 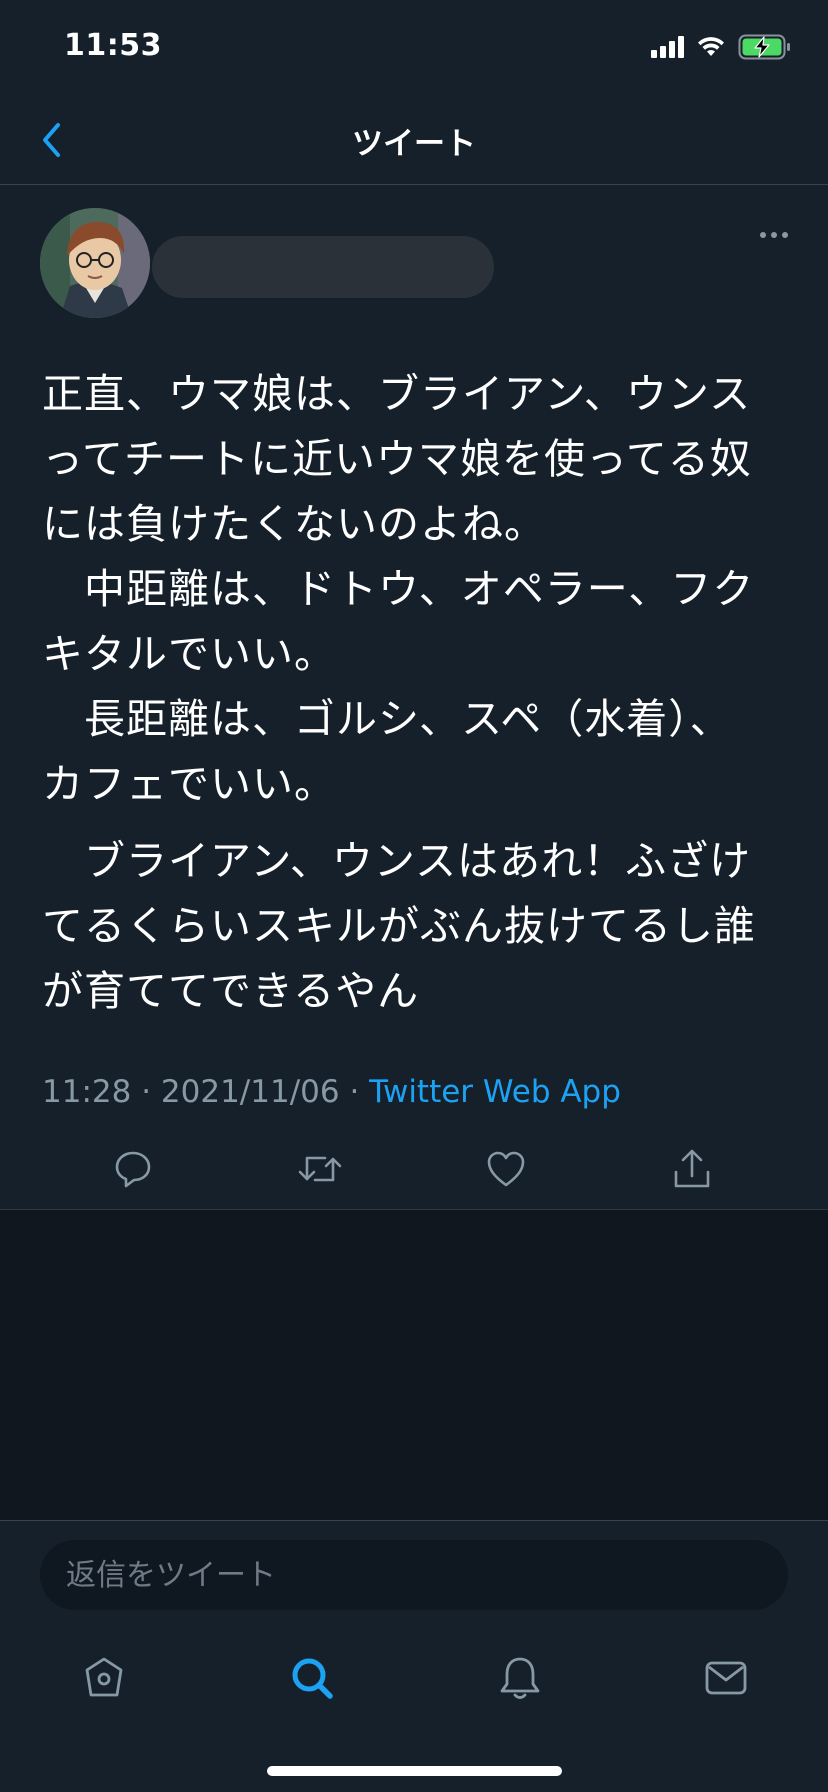 I want to click on avatar, so click(x=95, y=263).